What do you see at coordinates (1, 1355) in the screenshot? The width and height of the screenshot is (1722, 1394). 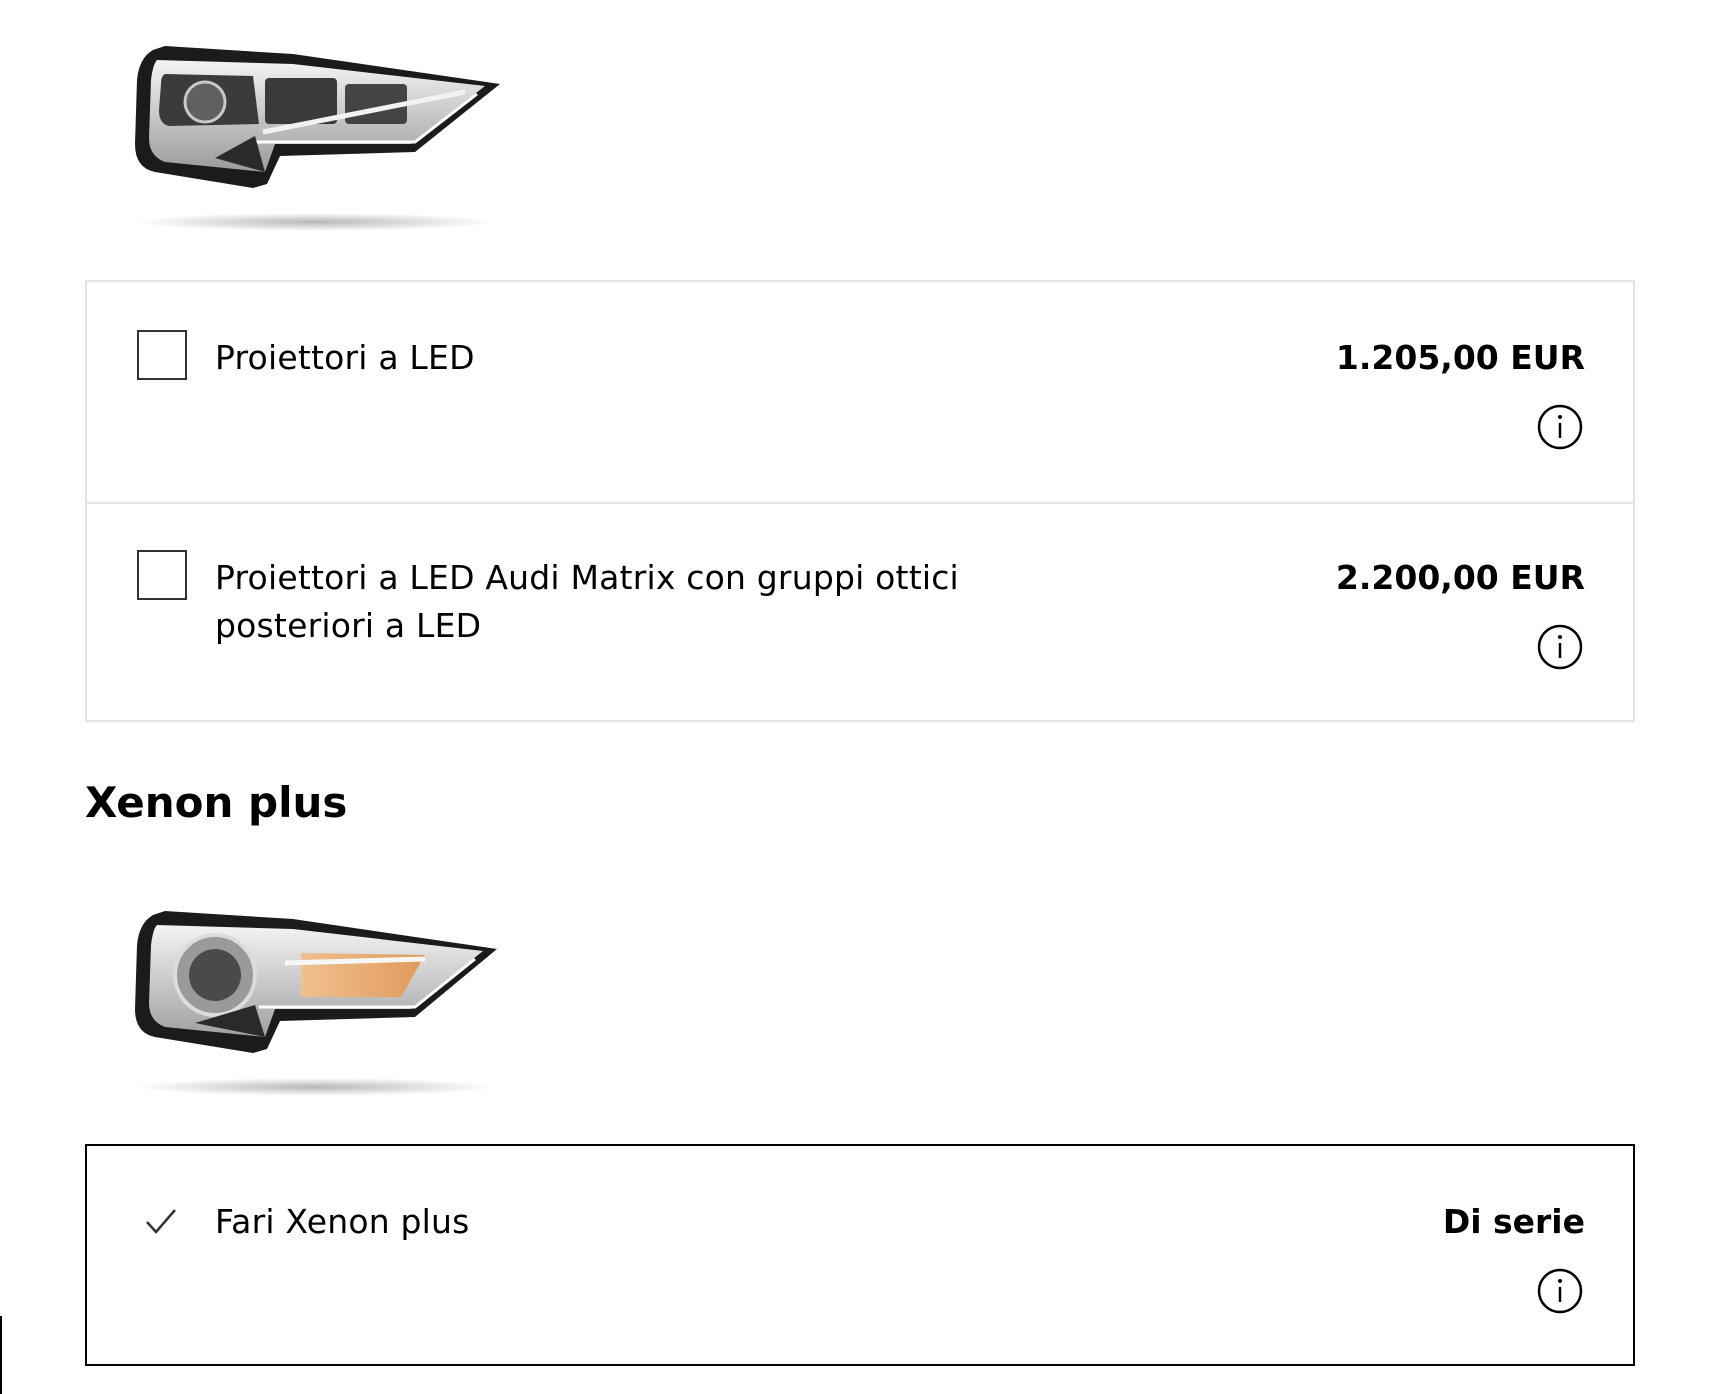 I see `page-edge-bar` at bounding box center [1, 1355].